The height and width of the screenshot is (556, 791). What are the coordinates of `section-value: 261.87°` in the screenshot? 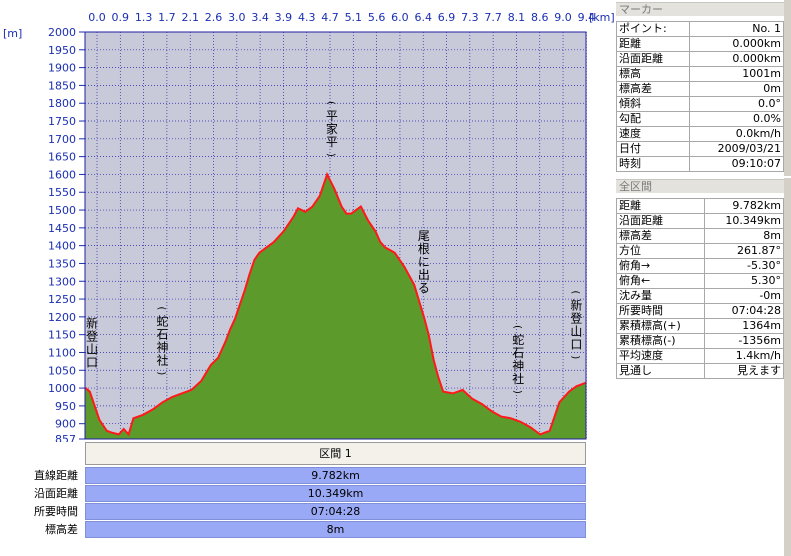 It's located at (744, 251).